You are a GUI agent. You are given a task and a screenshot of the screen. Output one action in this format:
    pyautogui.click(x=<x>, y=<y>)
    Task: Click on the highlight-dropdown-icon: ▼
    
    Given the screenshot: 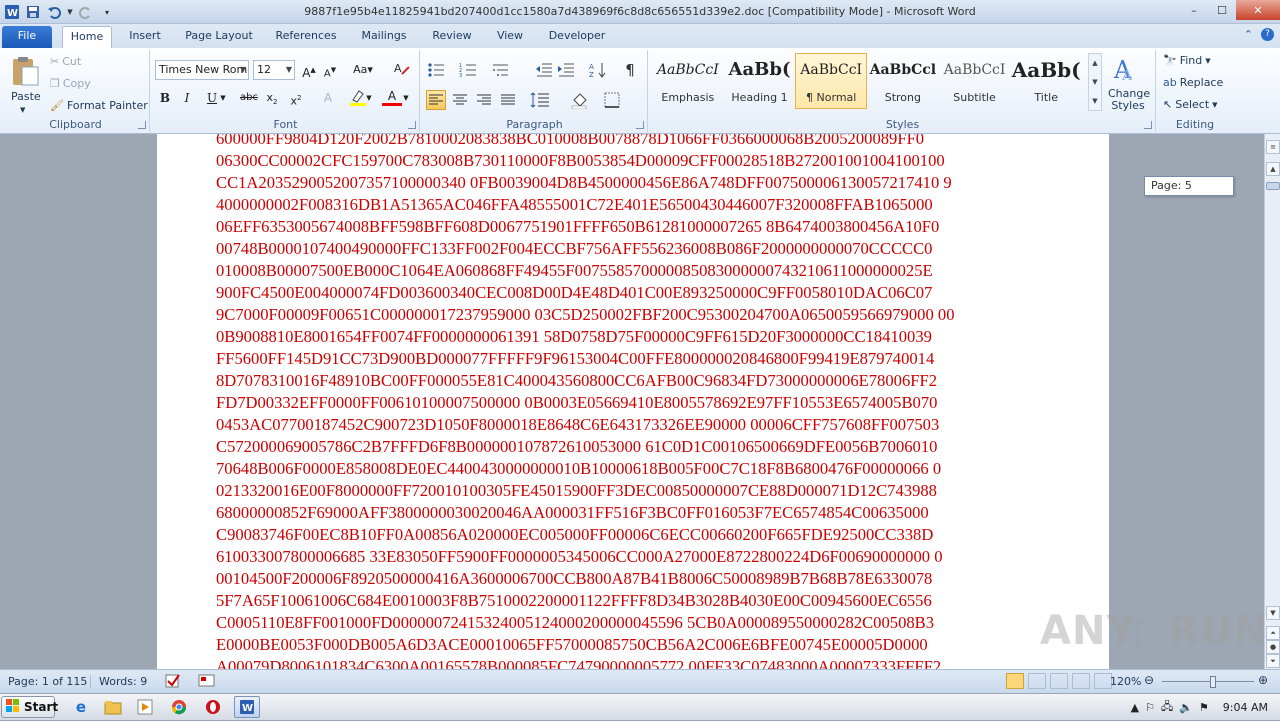 What is the action you would take?
    pyautogui.click(x=369, y=98)
    